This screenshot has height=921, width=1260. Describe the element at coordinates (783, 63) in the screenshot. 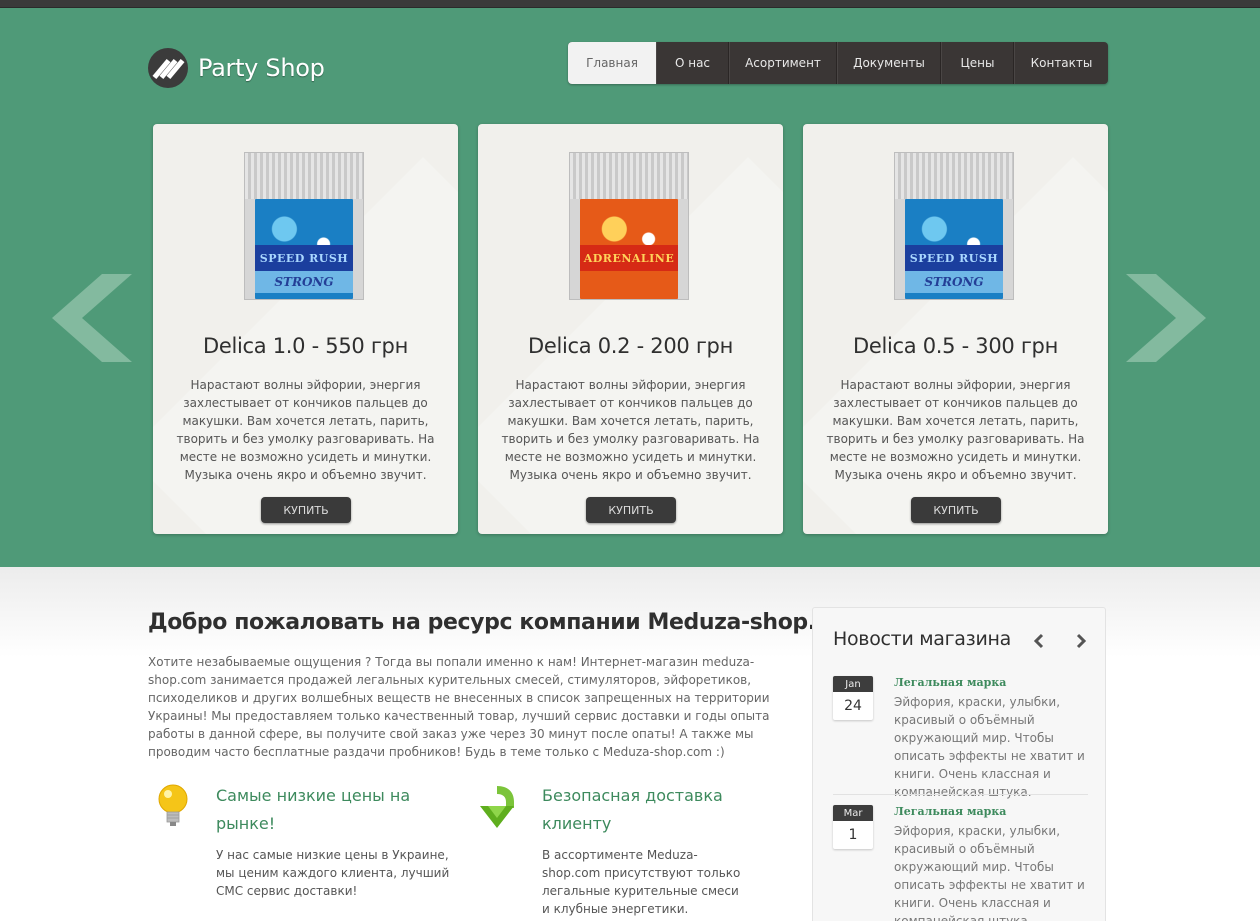

I see `nav-item-assortment: Асортимент` at that location.